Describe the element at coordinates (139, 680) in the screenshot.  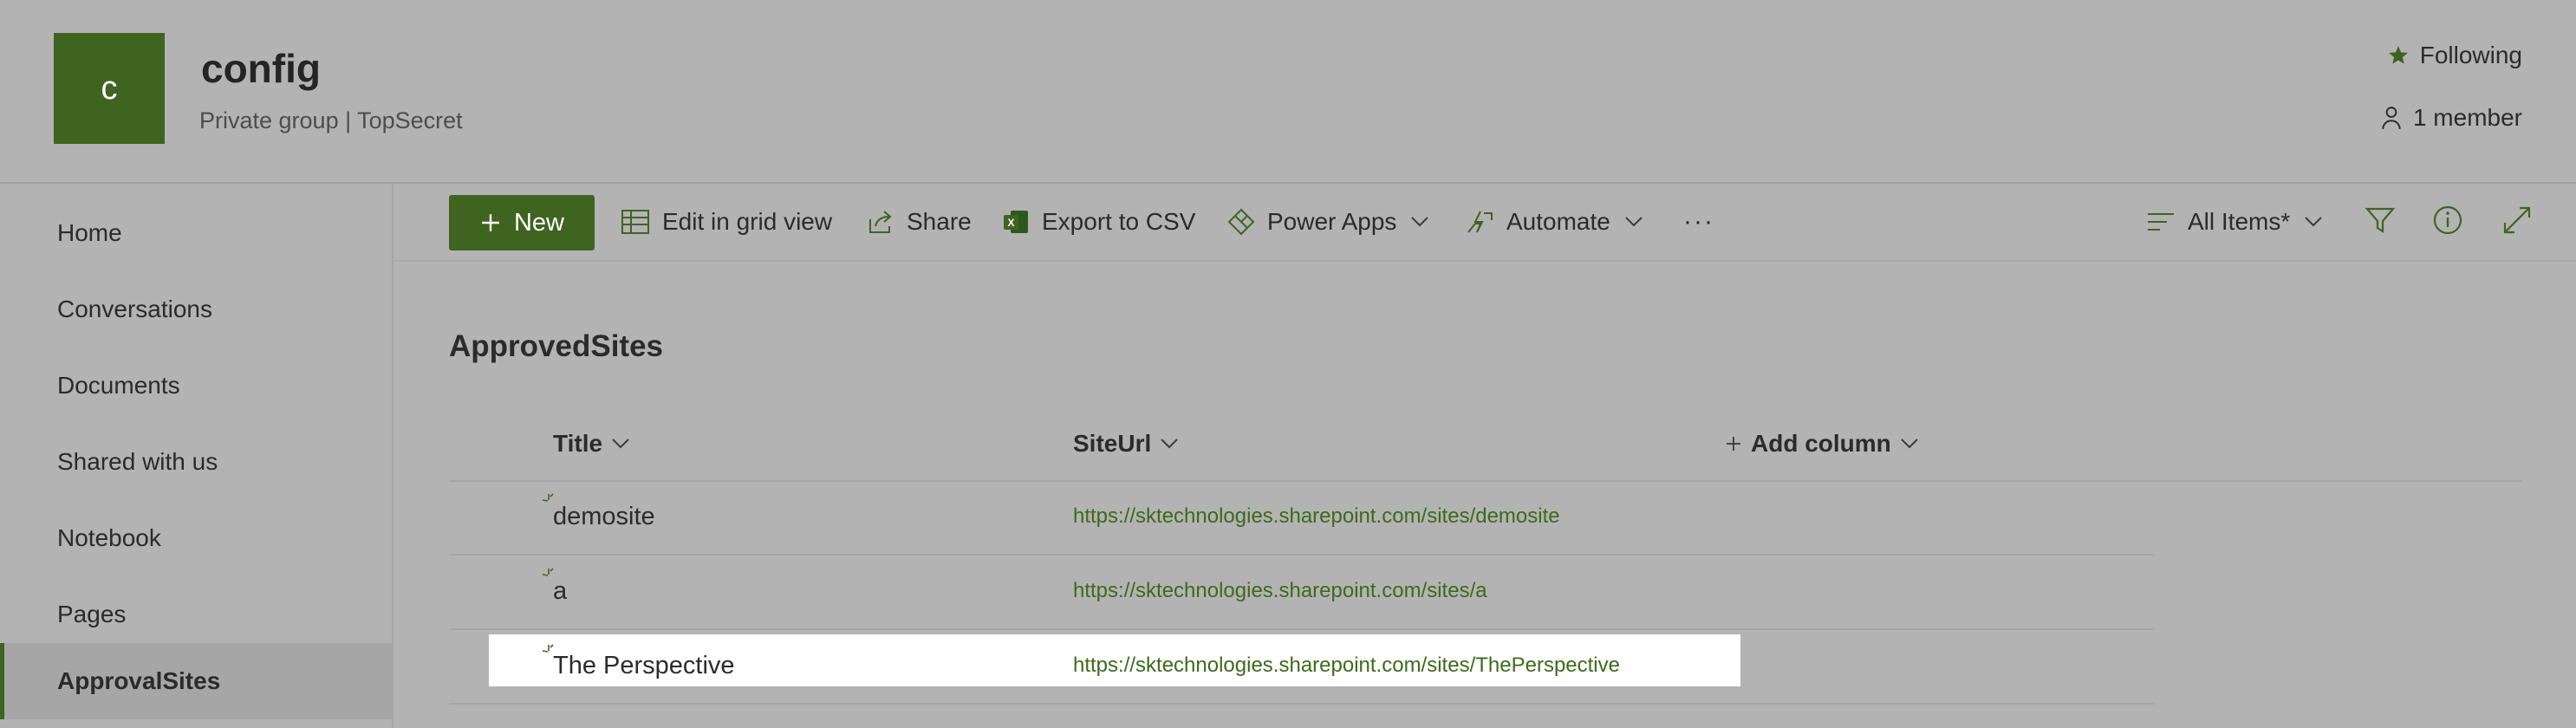
I see `sidebar-item-label: ApprovalSites` at that location.